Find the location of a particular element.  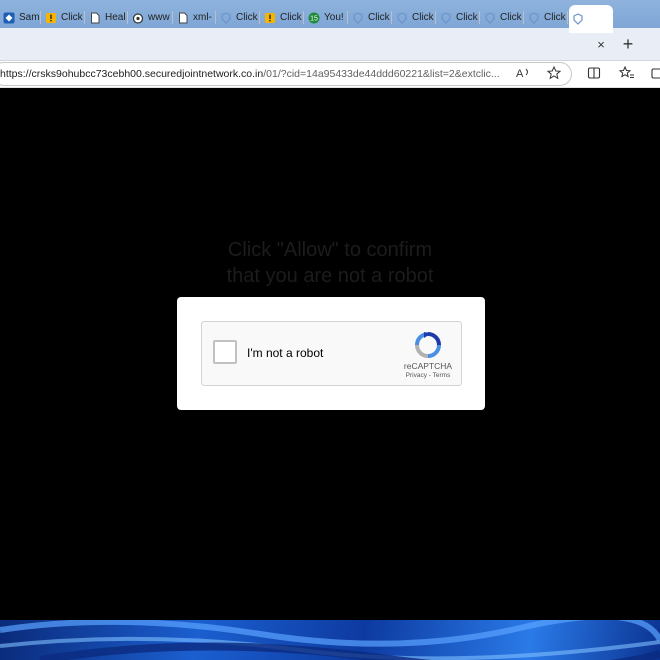

tab-12: Click is located at coordinates (502, 17).